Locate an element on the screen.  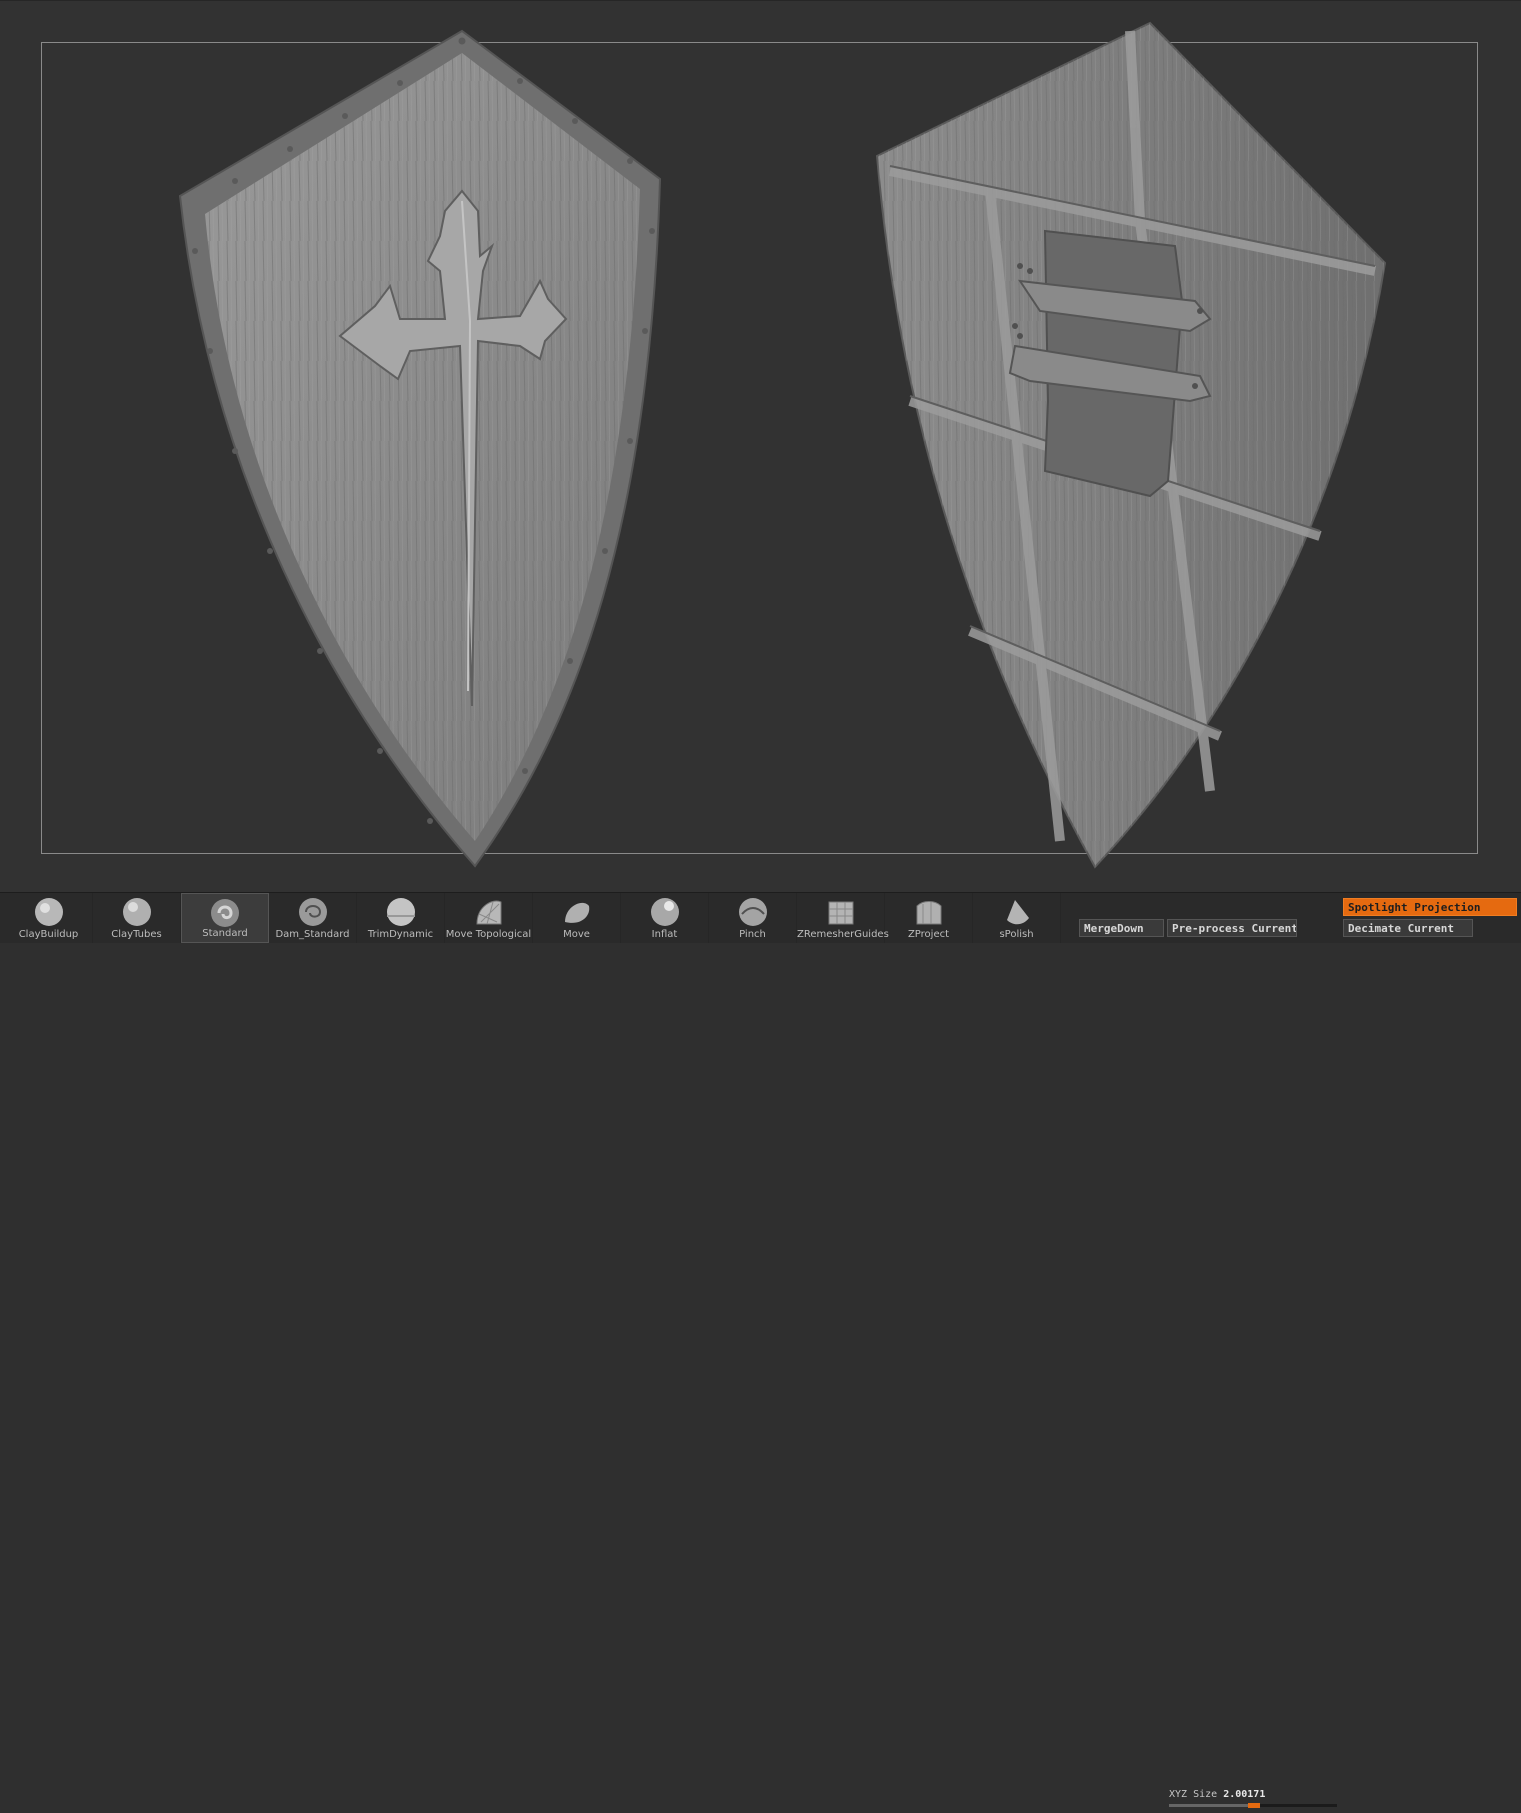
spotlight-projection-button: Spotlight Projection is located at coordinates (1430, 907).